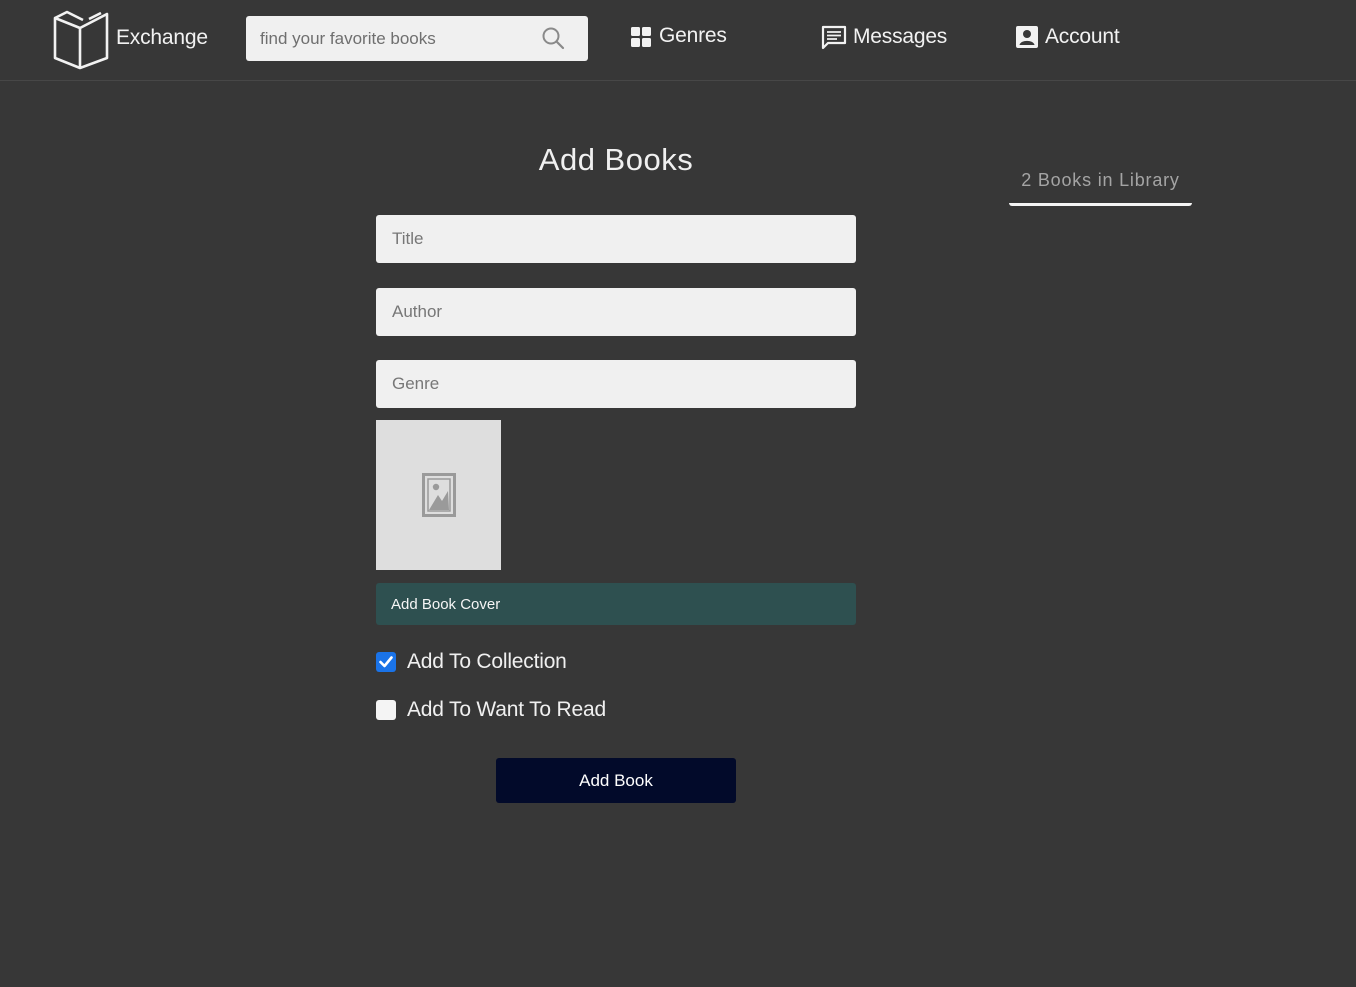  Describe the element at coordinates (487, 661) in the screenshot. I see `add-to-collection-label: Add To Collection` at that location.